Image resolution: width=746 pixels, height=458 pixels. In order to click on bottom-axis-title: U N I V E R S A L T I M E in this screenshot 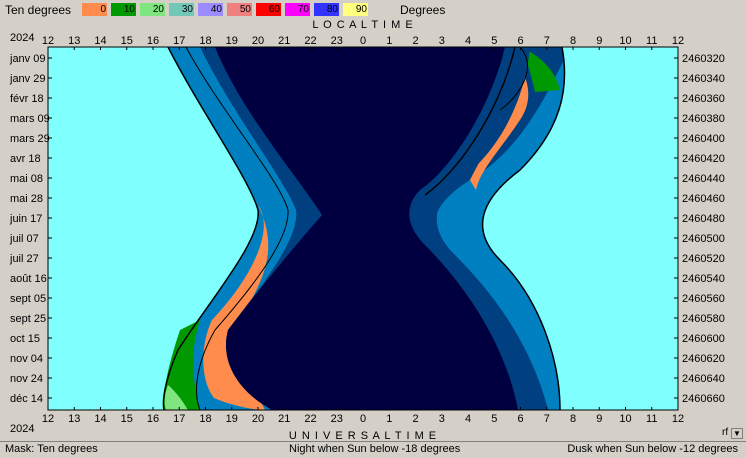, I will do `click(363, 435)`.